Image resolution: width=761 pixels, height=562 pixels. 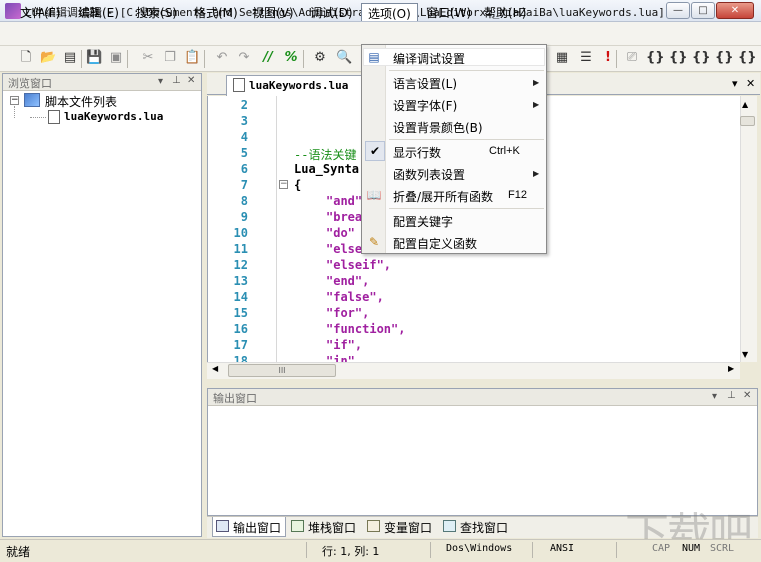 What do you see at coordinates (438, 127) in the screenshot?
I see `menu-background-color: 设置背景颜色(B)` at bounding box center [438, 127].